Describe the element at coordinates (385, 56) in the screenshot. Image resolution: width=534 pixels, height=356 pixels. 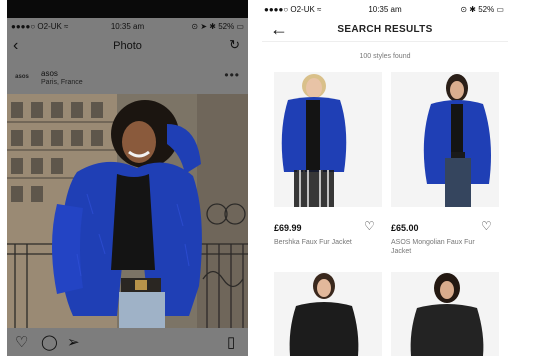
I see `results-count: 100 styles found` at that location.